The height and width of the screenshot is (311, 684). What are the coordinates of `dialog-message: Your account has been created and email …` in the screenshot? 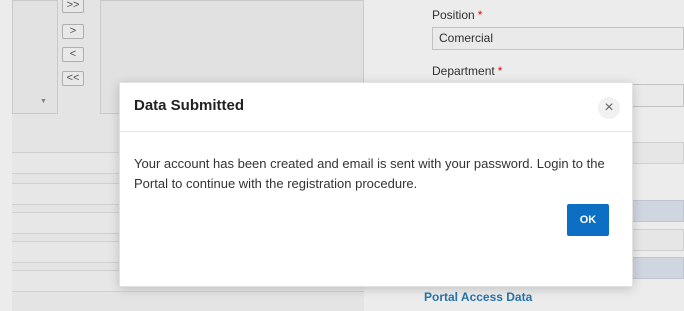 It's located at (369, 173).